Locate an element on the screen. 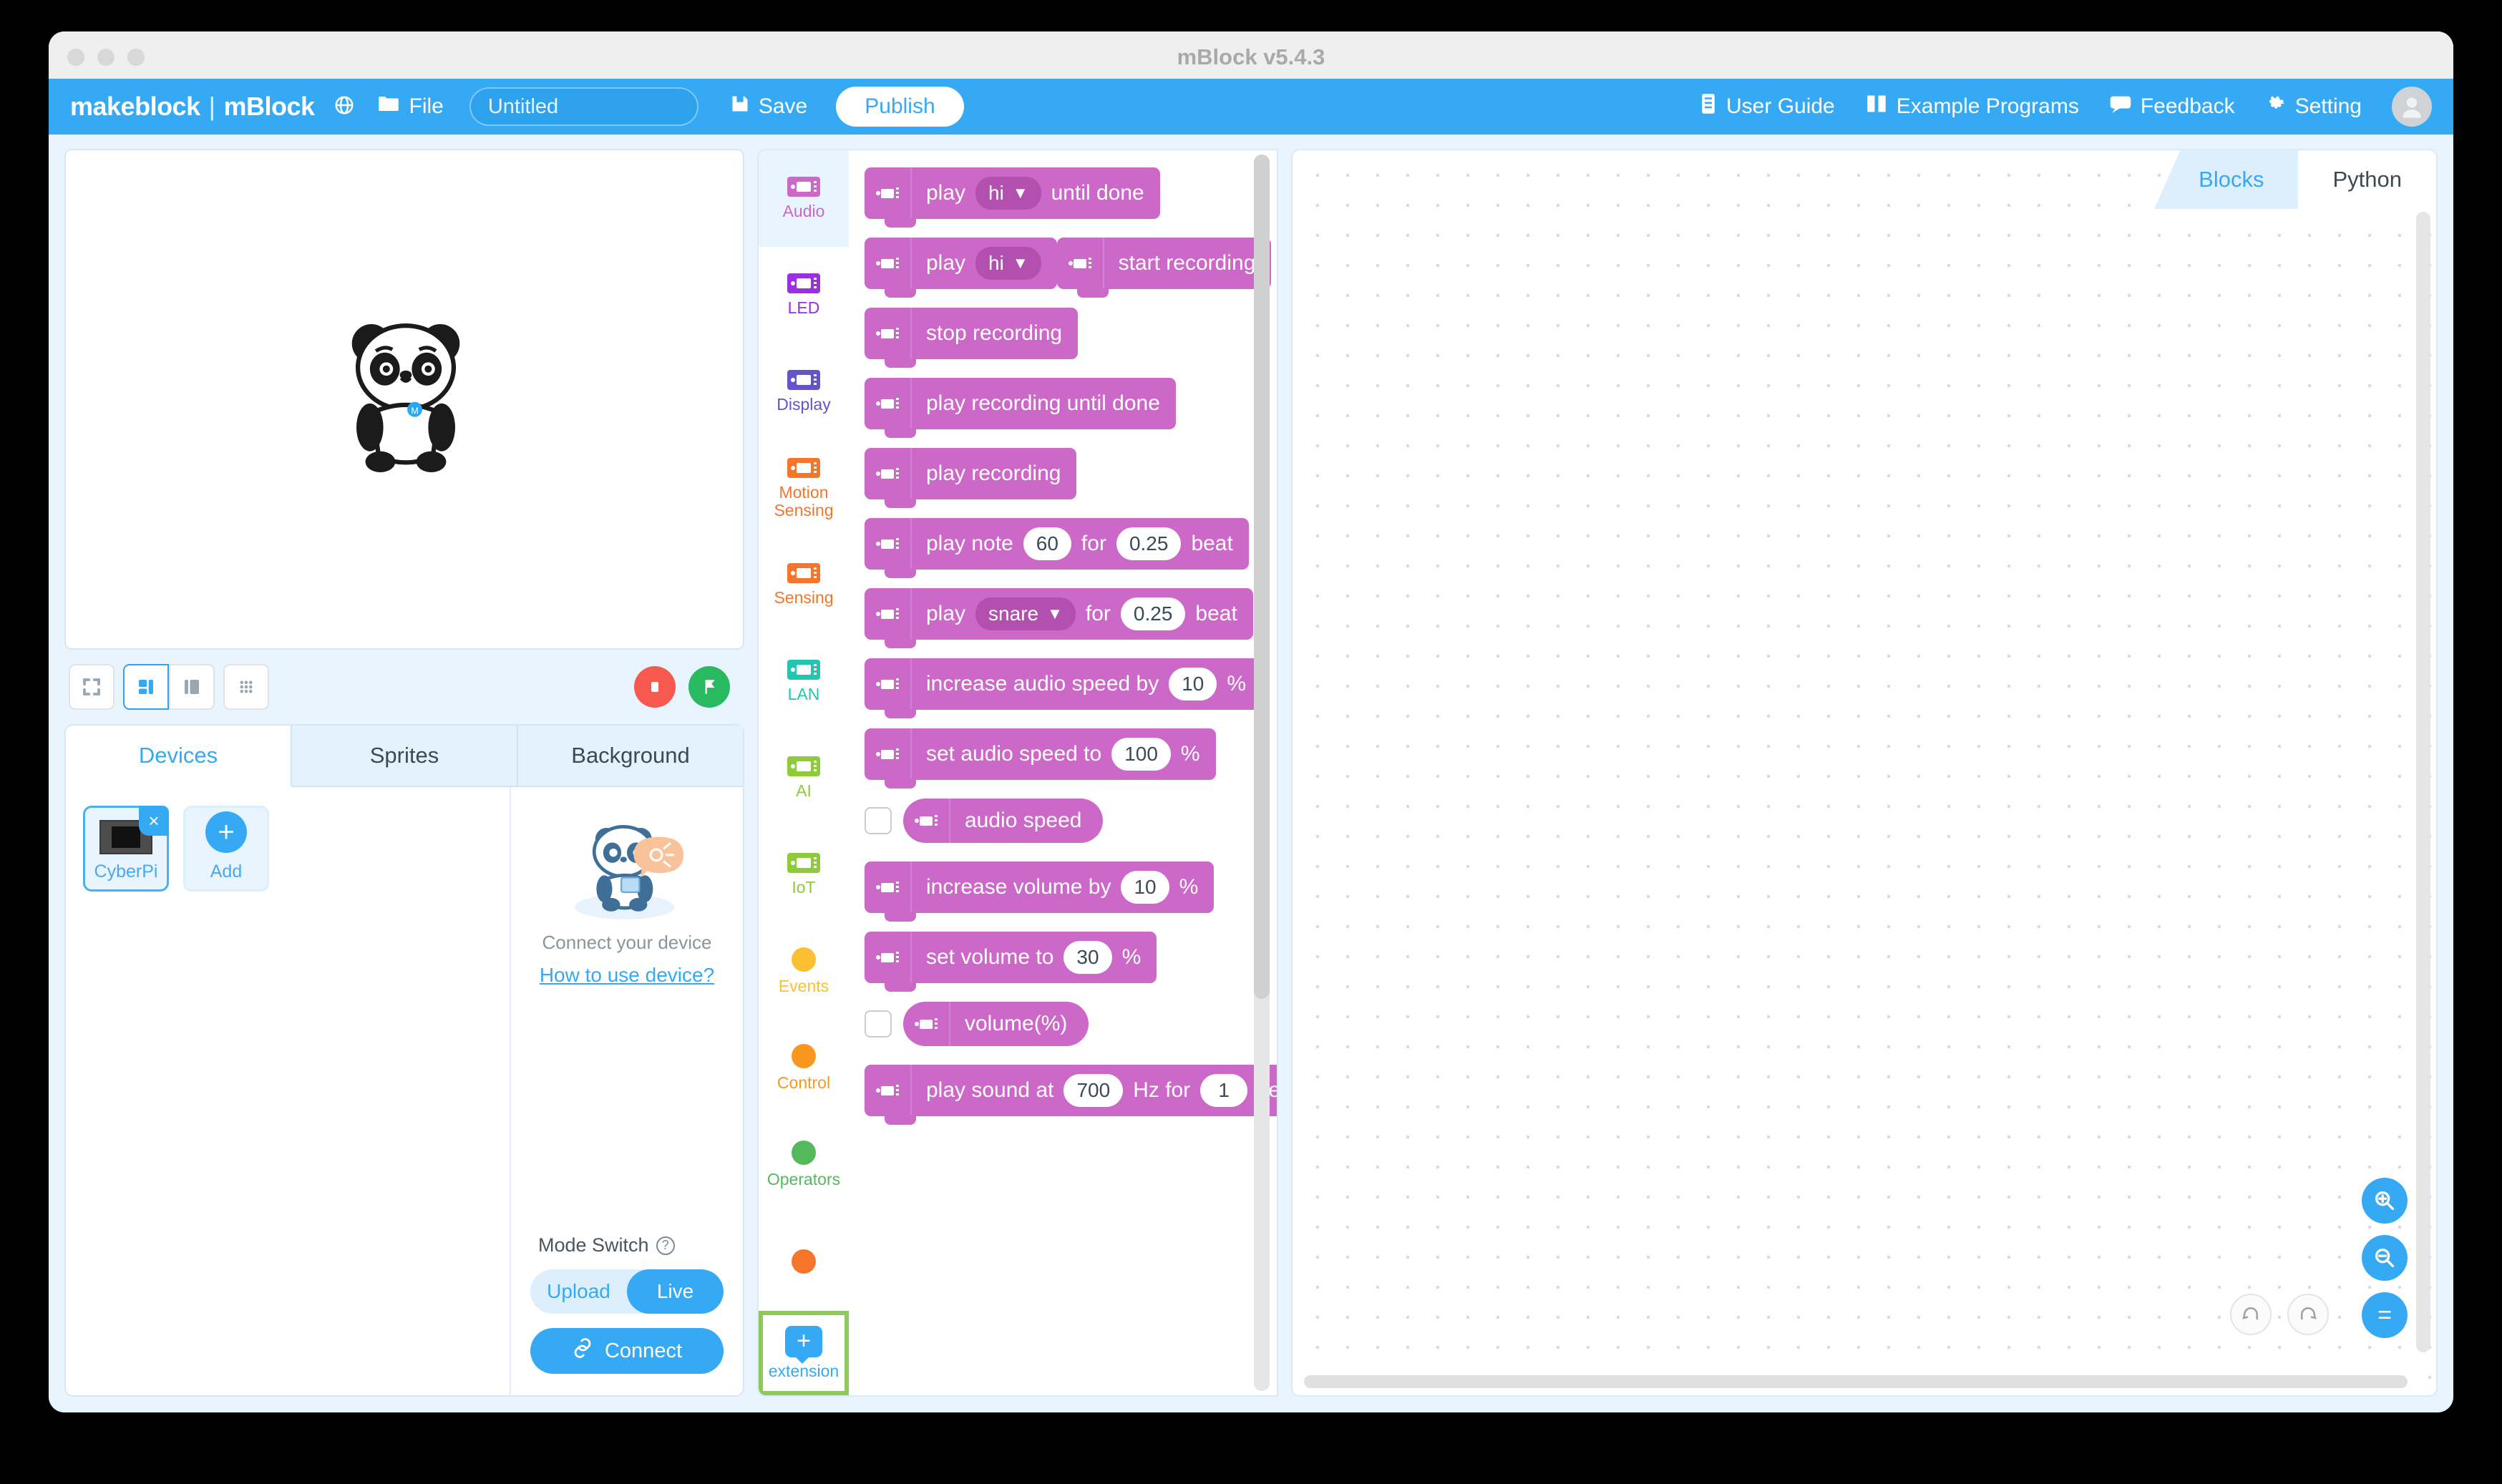 Image resolution: width=2502 pixels, height=1484 pixels. help-icon: ? is located at coordinates (665, 1245).